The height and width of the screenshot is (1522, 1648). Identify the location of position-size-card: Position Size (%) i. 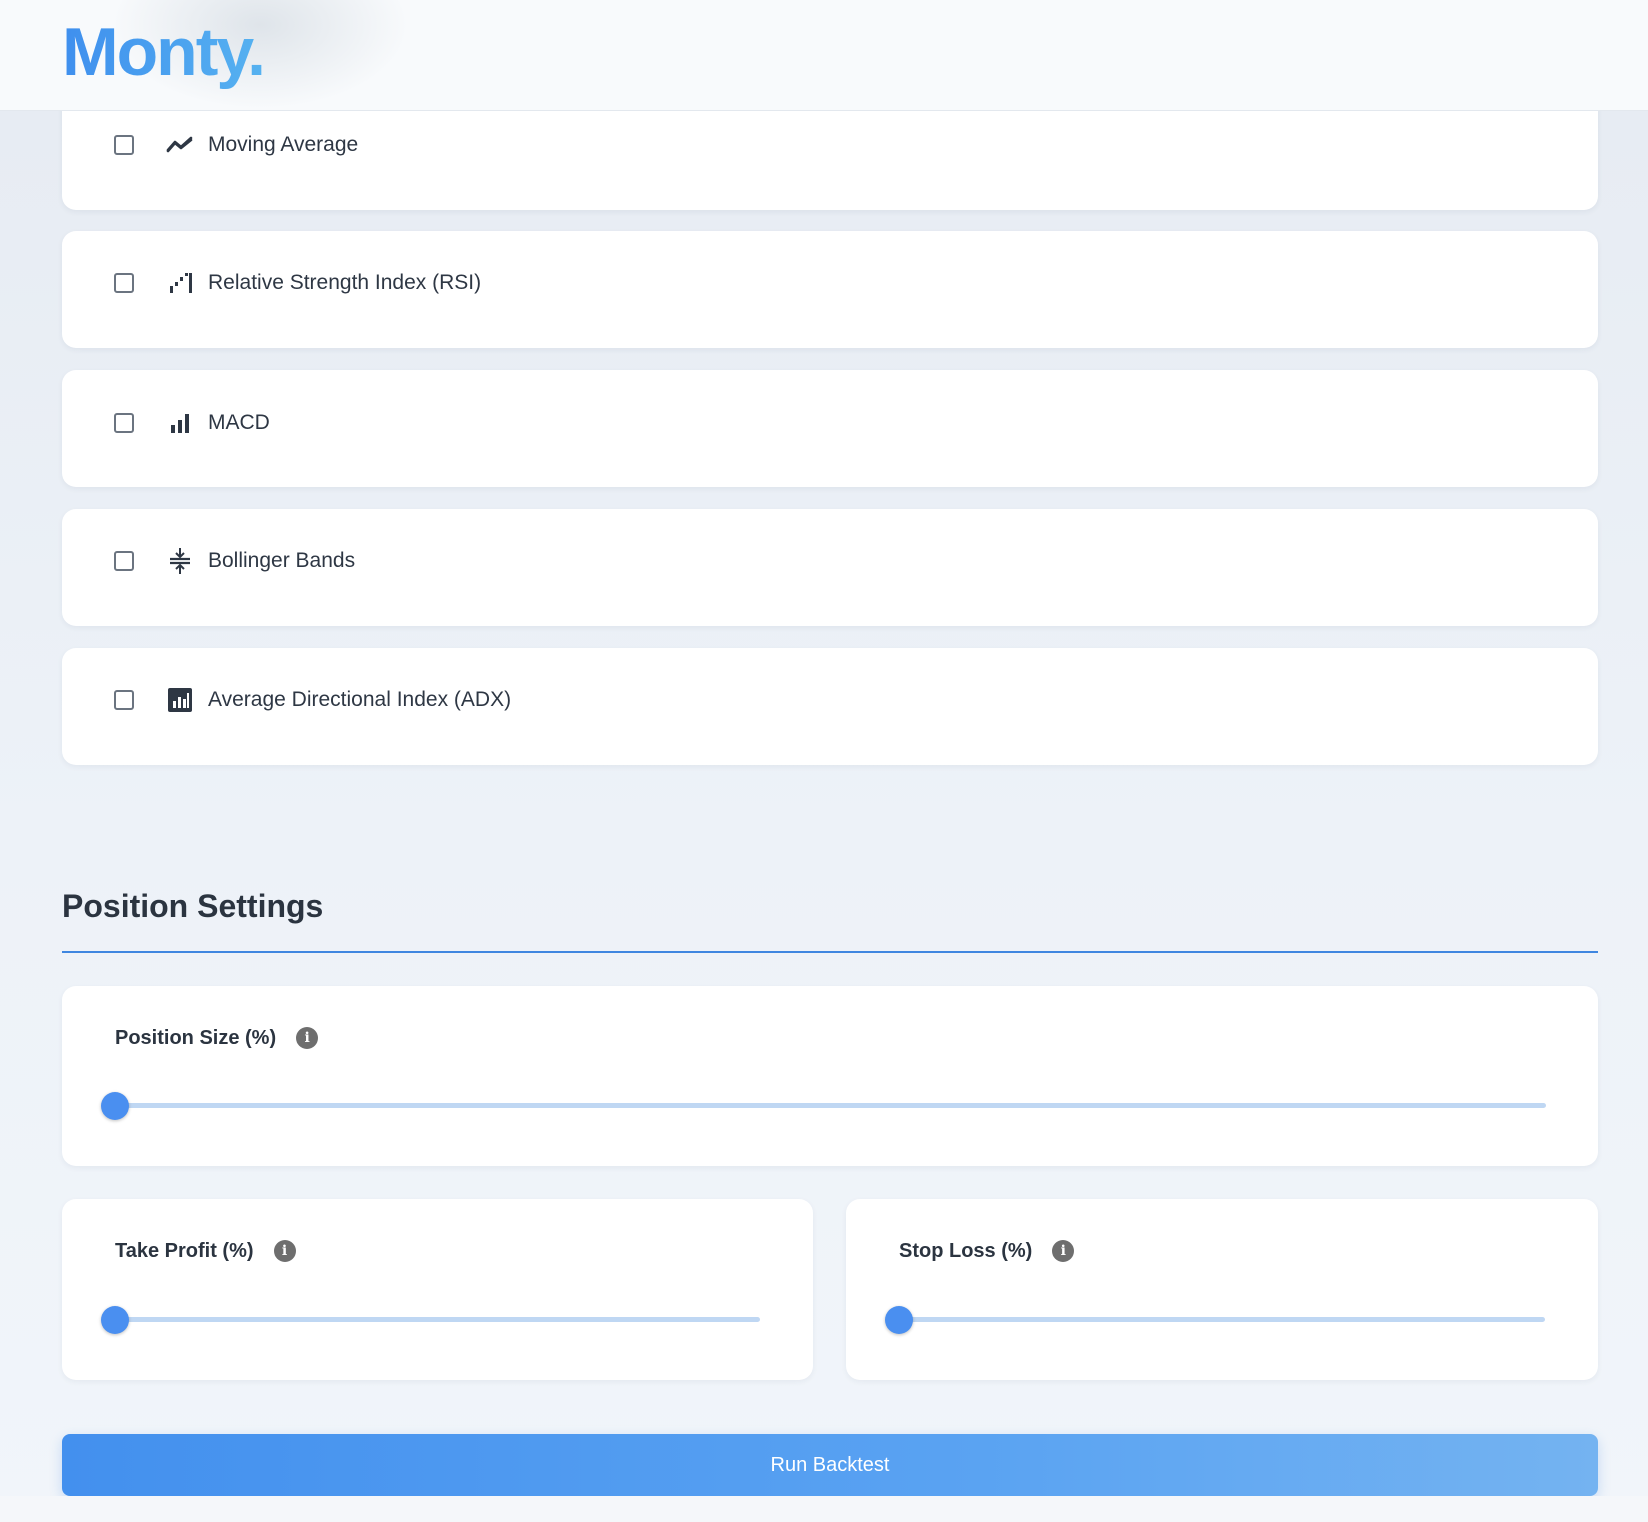
(830, 1076).